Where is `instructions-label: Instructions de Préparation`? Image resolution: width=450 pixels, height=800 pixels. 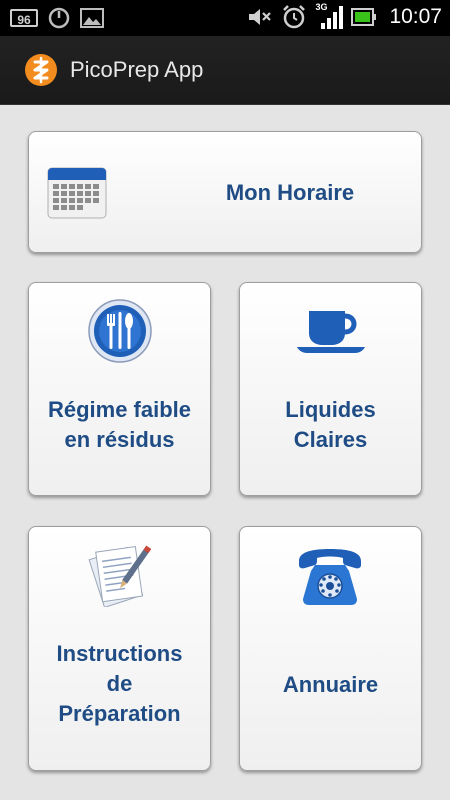
instructions-label: Instructions de Préparation is located at coordinates (119, 684).